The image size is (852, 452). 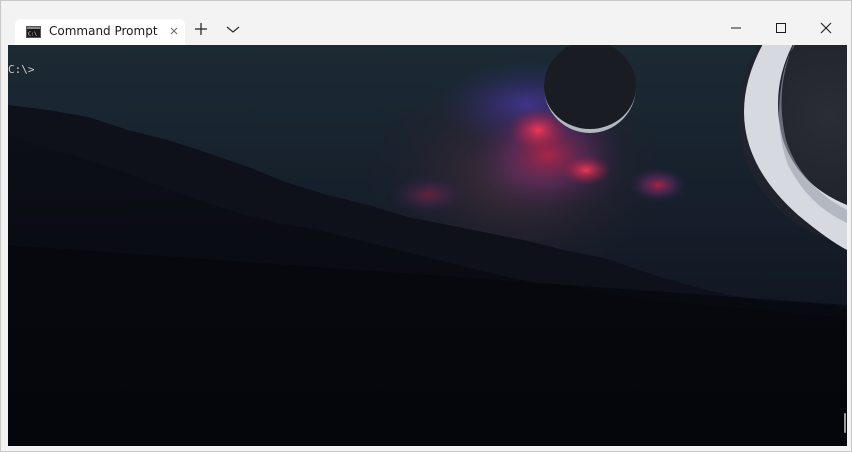 I want to click on window-close-button, so click(x=826, y=28).